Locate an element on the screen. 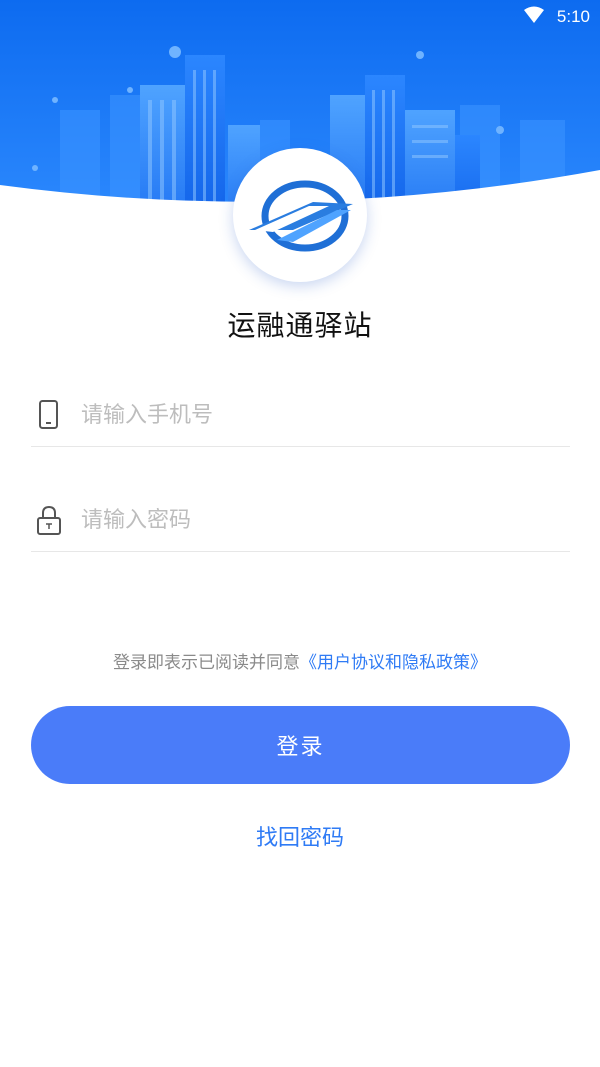 Image resolution: width=600 pixels, height=1067 pixels. login-button: 登录 is located at coordinates (300, 745).